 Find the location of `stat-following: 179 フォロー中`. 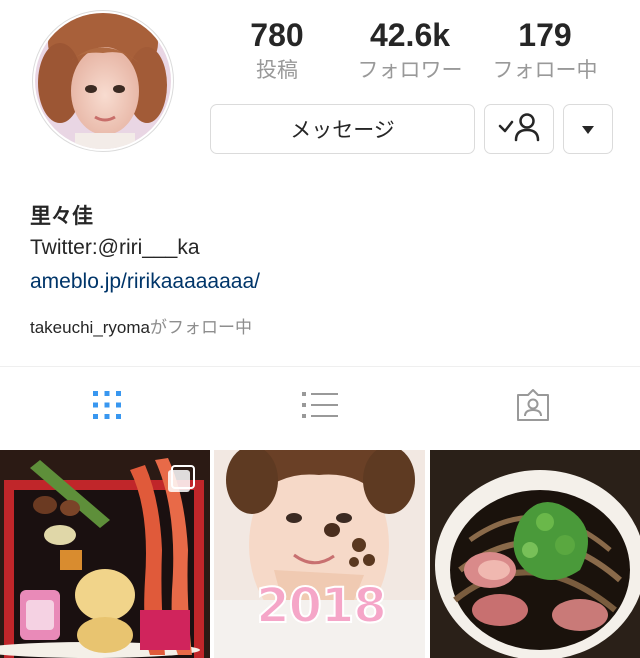

stat-following: 179 フォロー中 is located at coordinates (545, 50).